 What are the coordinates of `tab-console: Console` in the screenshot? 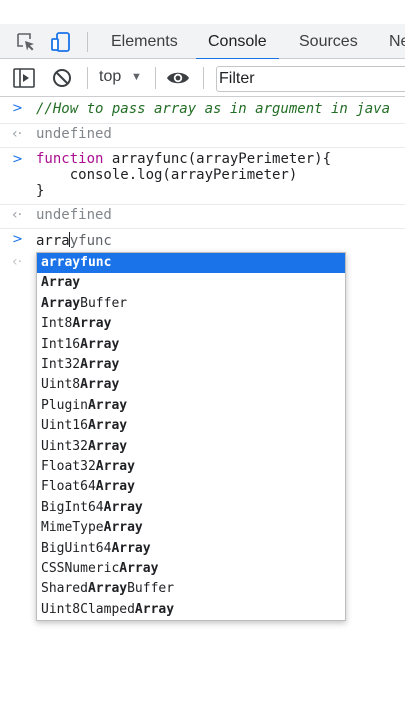 It's located at (237, 42).